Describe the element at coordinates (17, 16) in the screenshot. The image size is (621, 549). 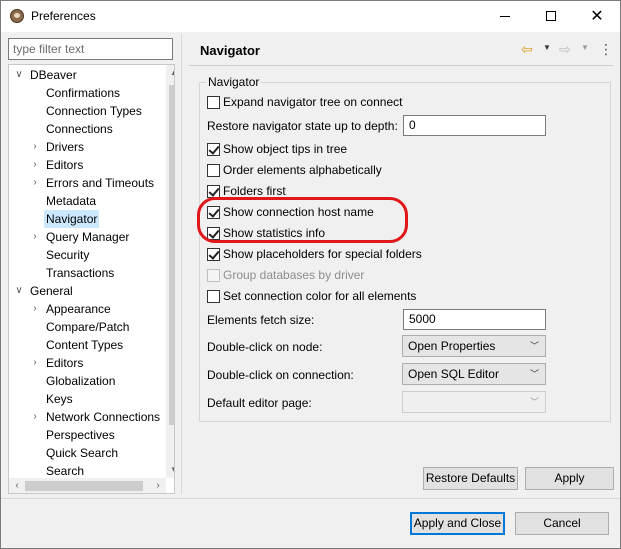
I see `dbeaver-app-icon` at that location.